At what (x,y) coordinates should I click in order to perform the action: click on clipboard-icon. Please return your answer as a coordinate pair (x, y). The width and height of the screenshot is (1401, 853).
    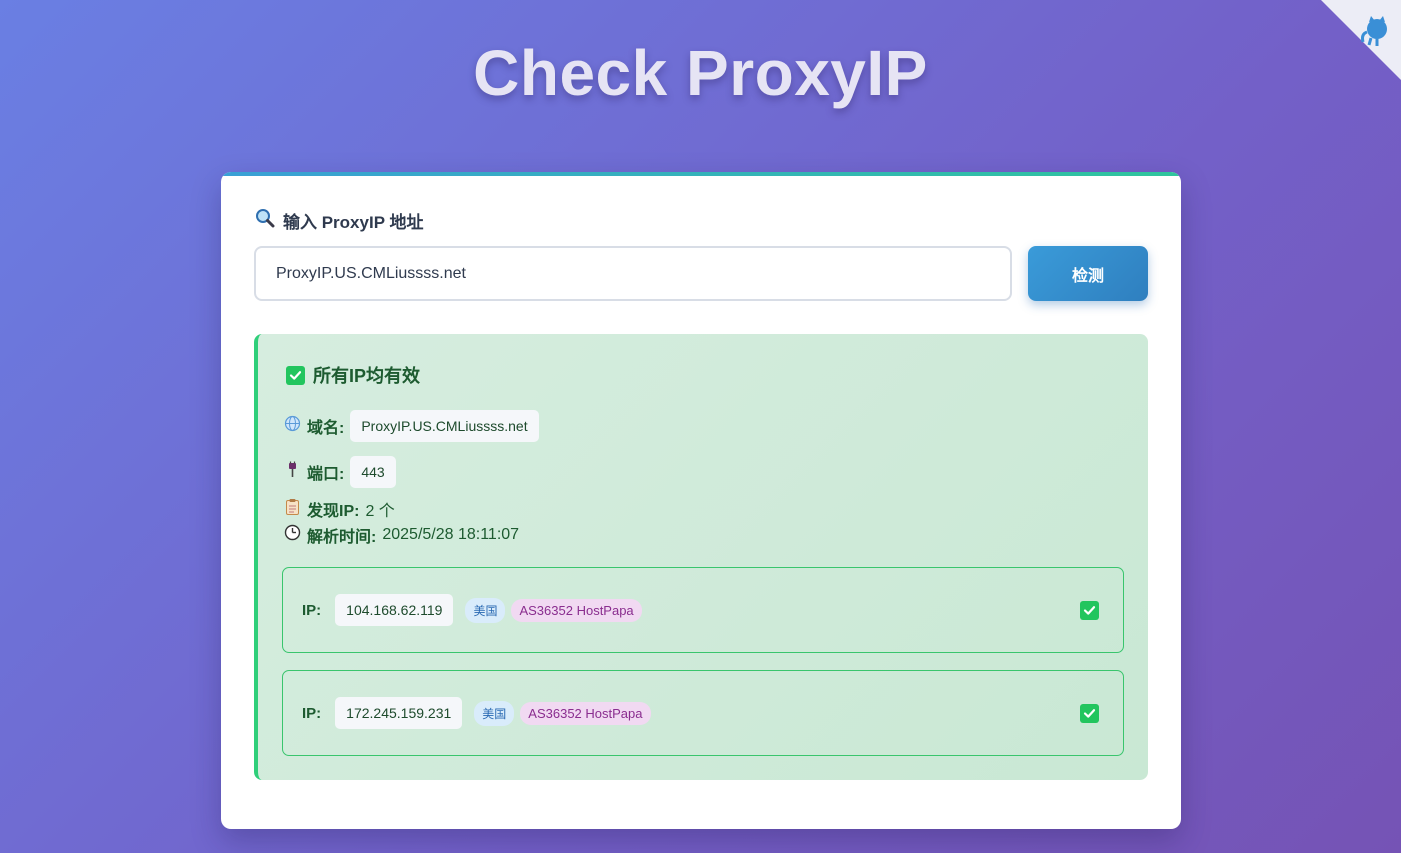
    Looking at the image, I should click on (292, 509).